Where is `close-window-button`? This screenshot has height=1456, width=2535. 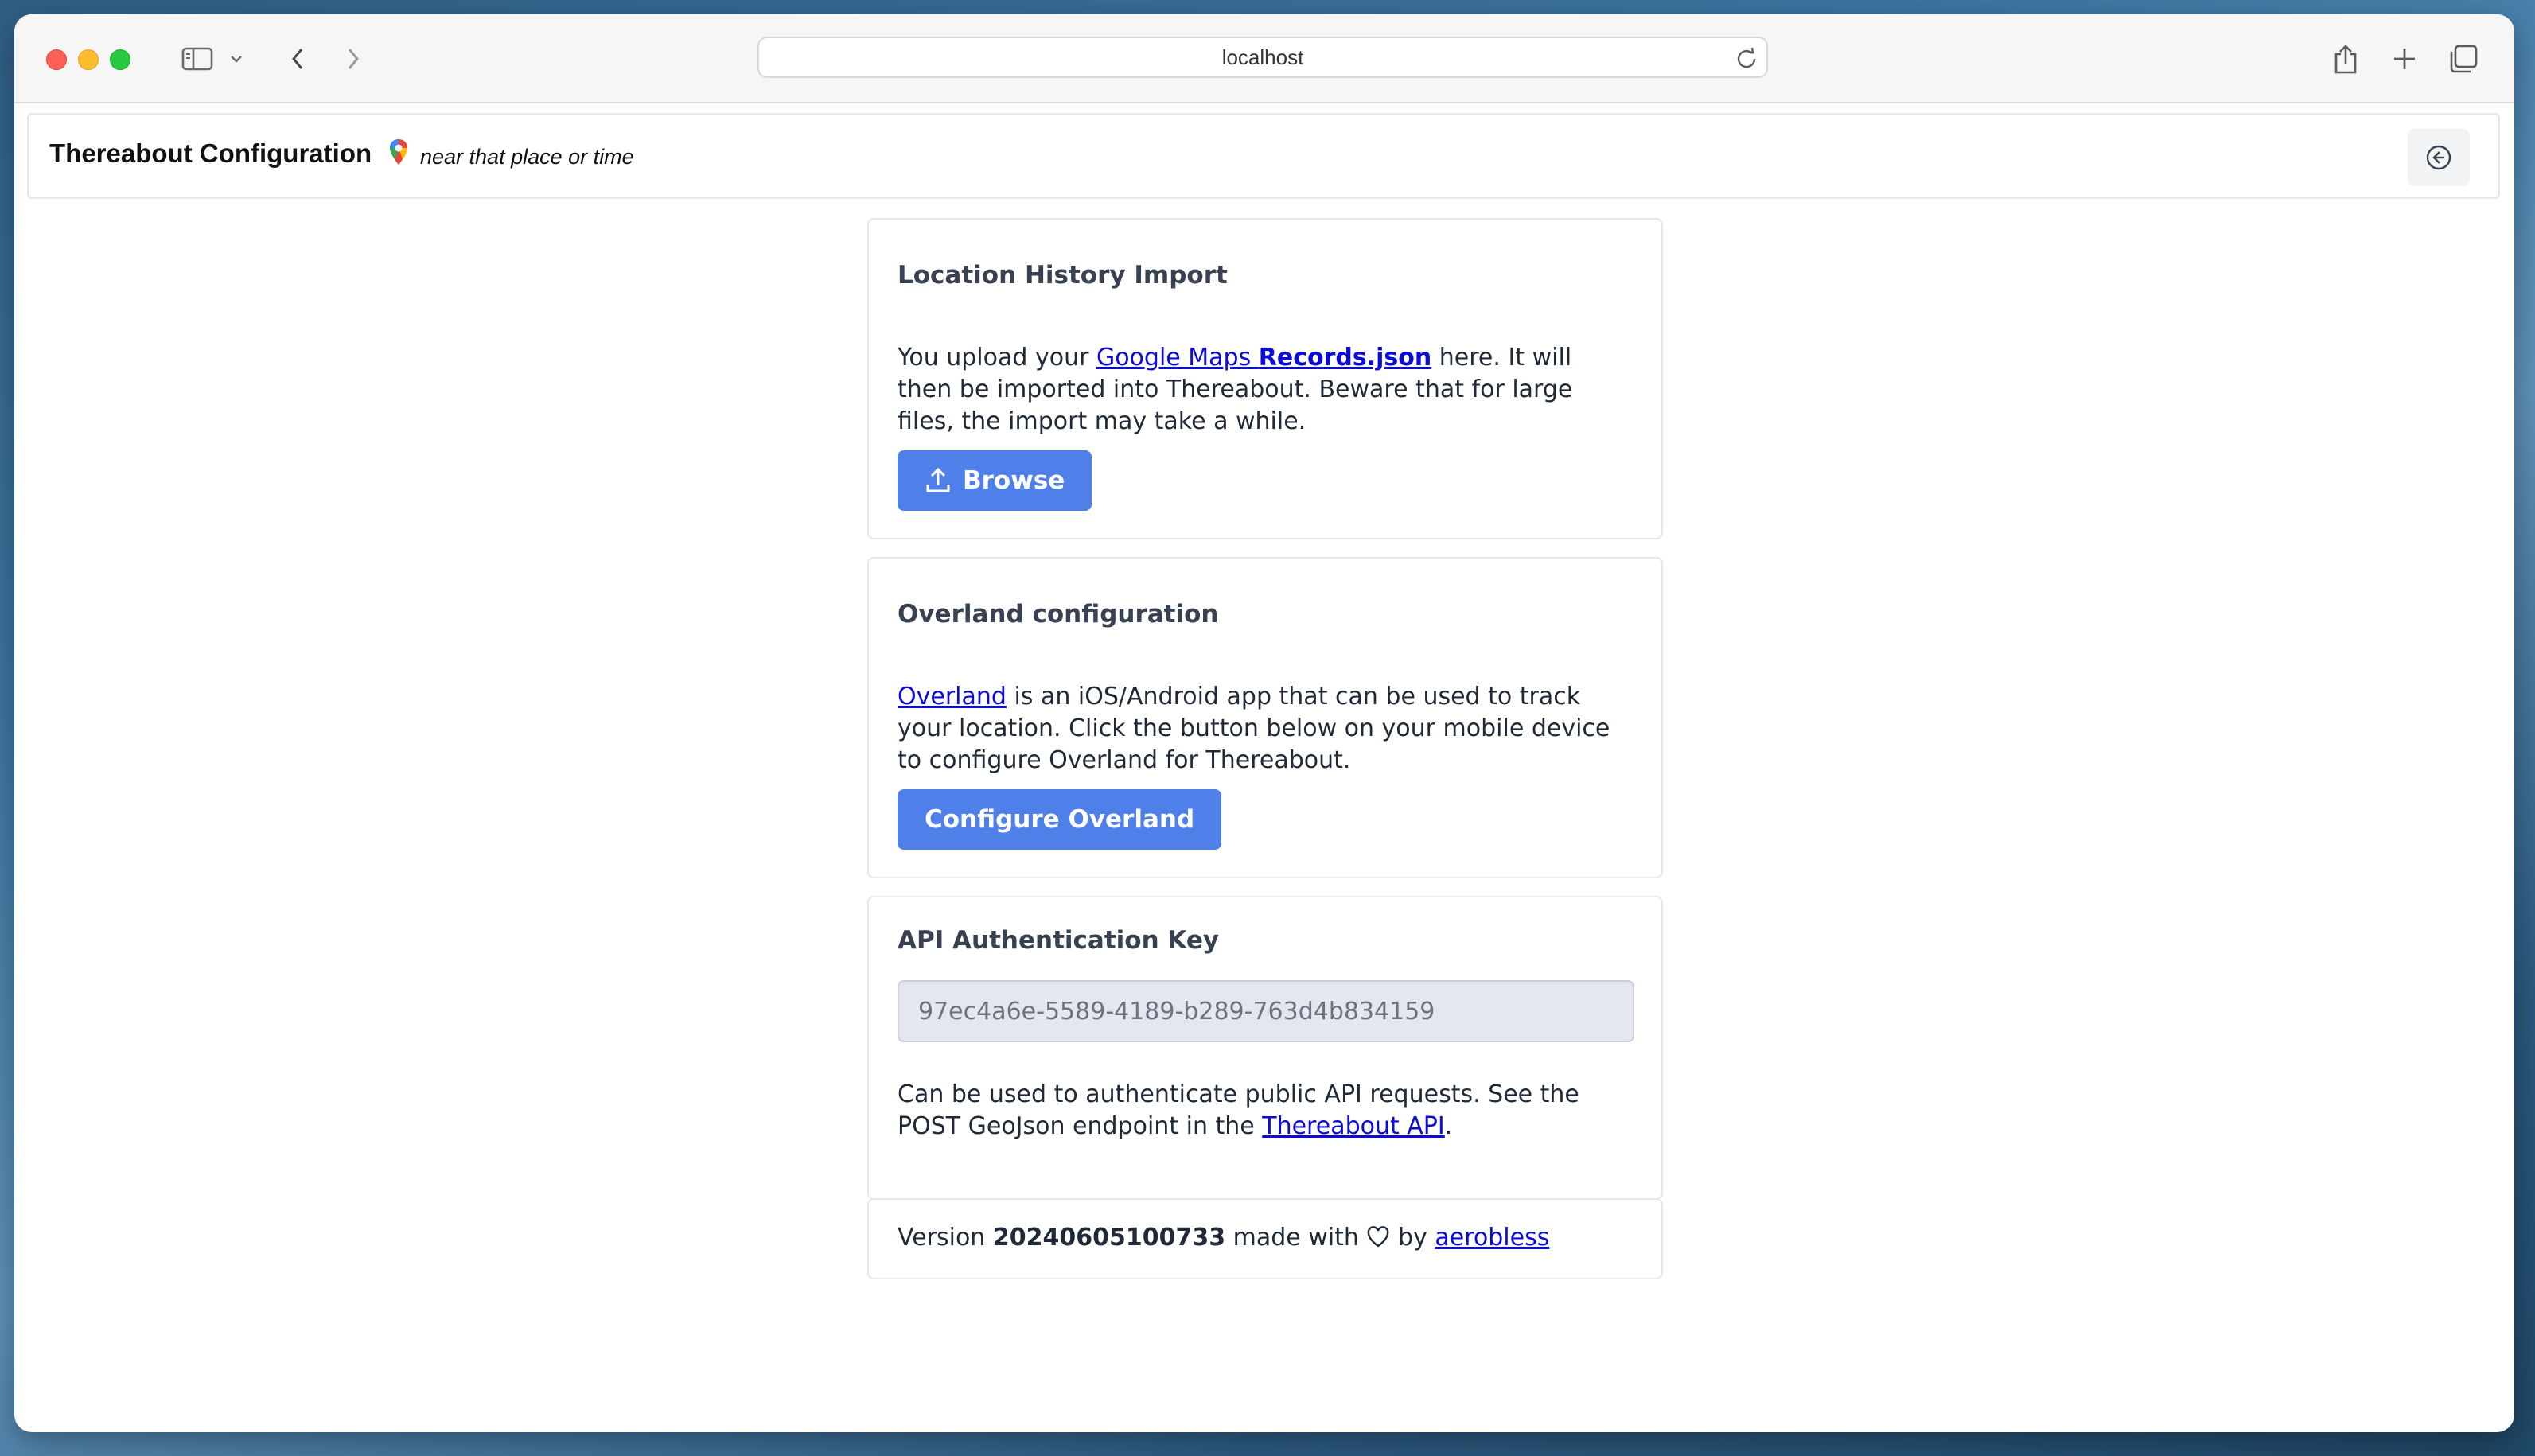
close-window-button is located at coordinates (56, 59).